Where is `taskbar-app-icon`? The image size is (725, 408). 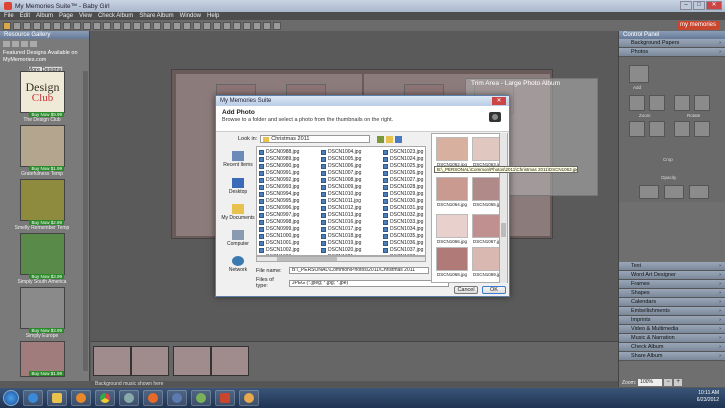 taskbar-app-icon is located at coordinates (129, 398).